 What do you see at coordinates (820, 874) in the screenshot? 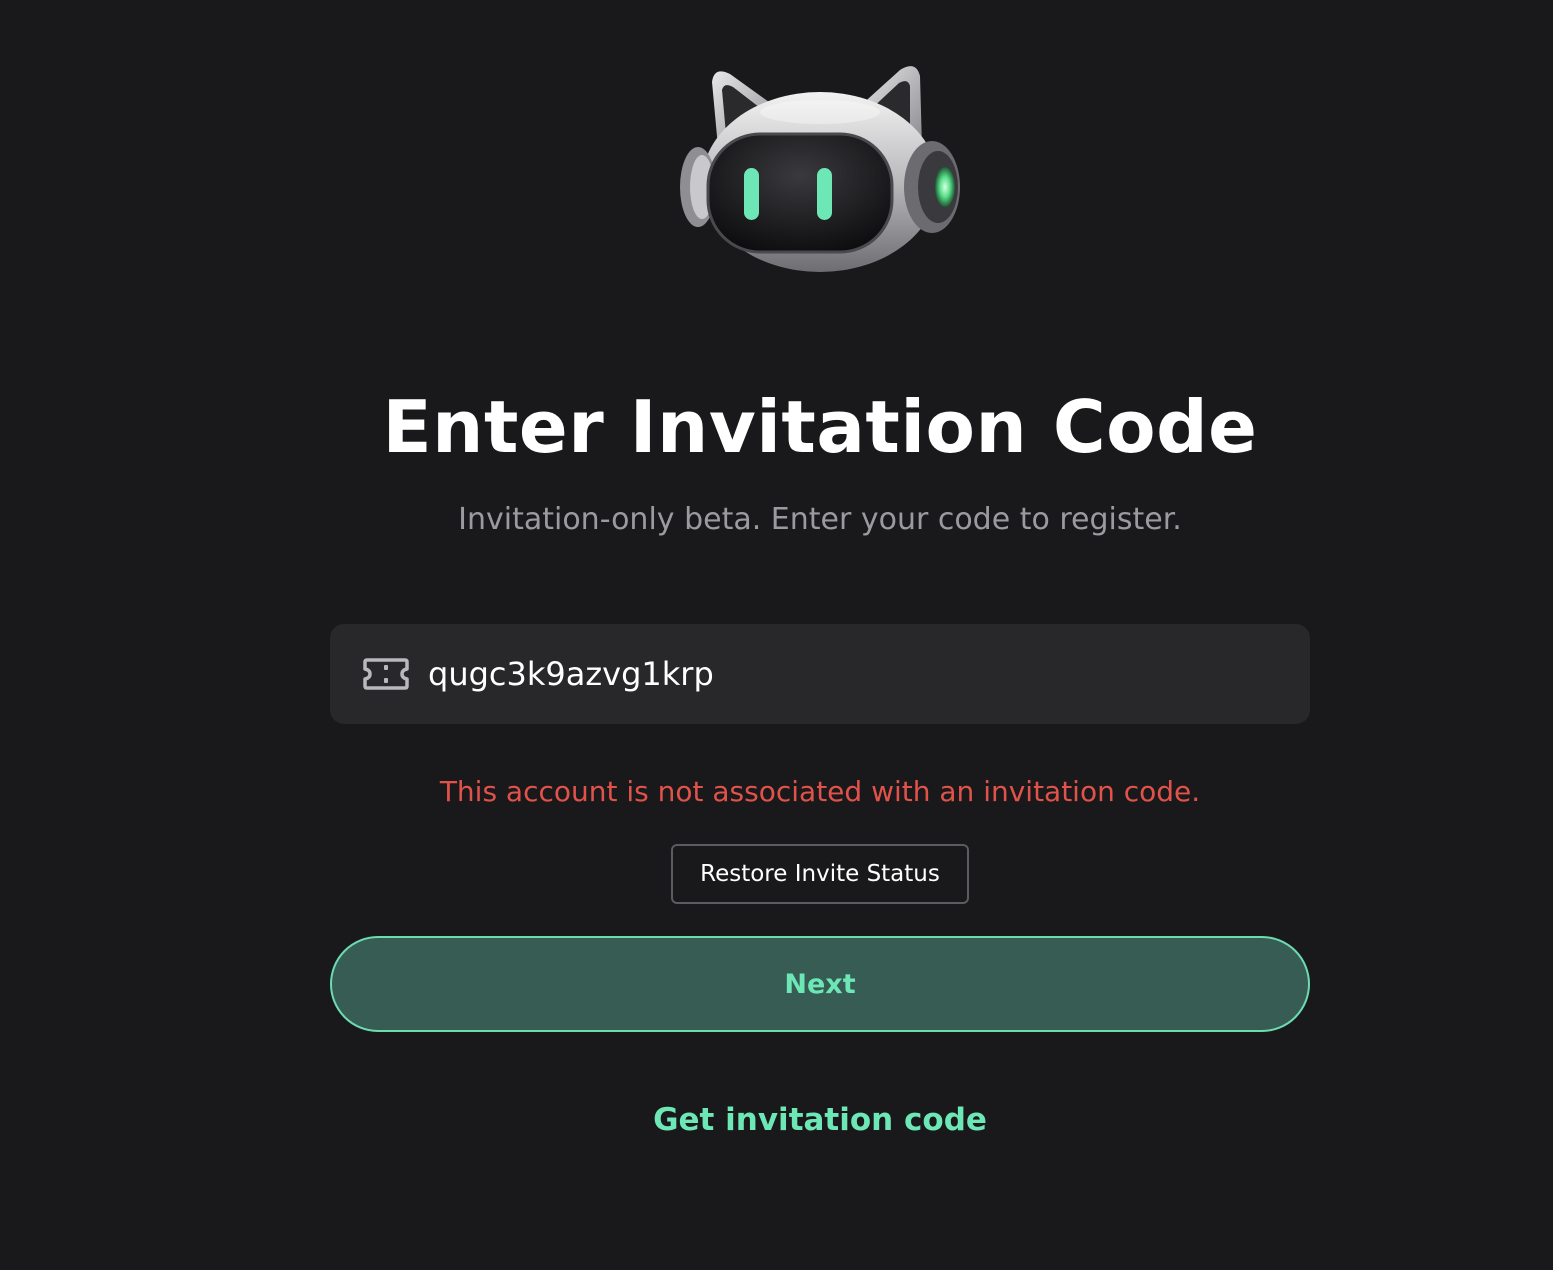
I see `restore-invite-status-button: Restore Invite Status` at bounding box center [820, 874].